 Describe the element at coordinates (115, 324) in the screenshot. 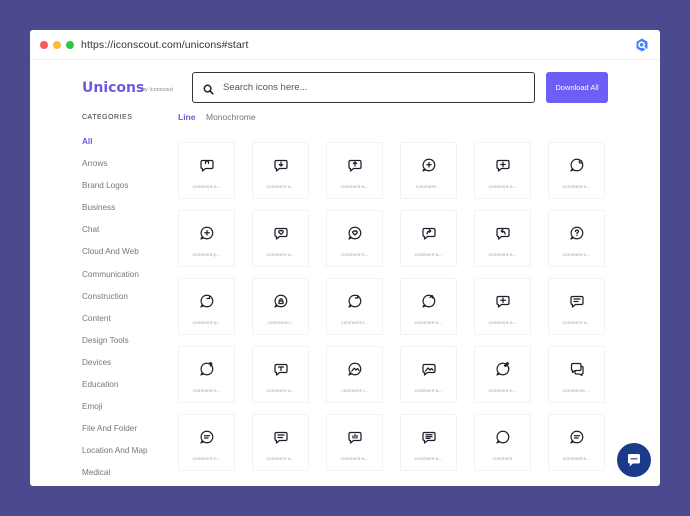

I see `category-content: Content` at that location.